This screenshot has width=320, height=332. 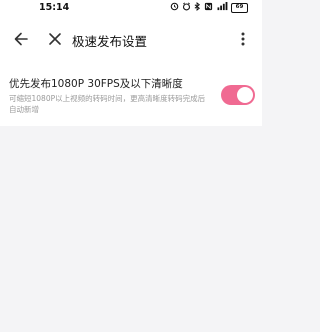 I want to click on alarm-icon, so click(x=174, y=7).